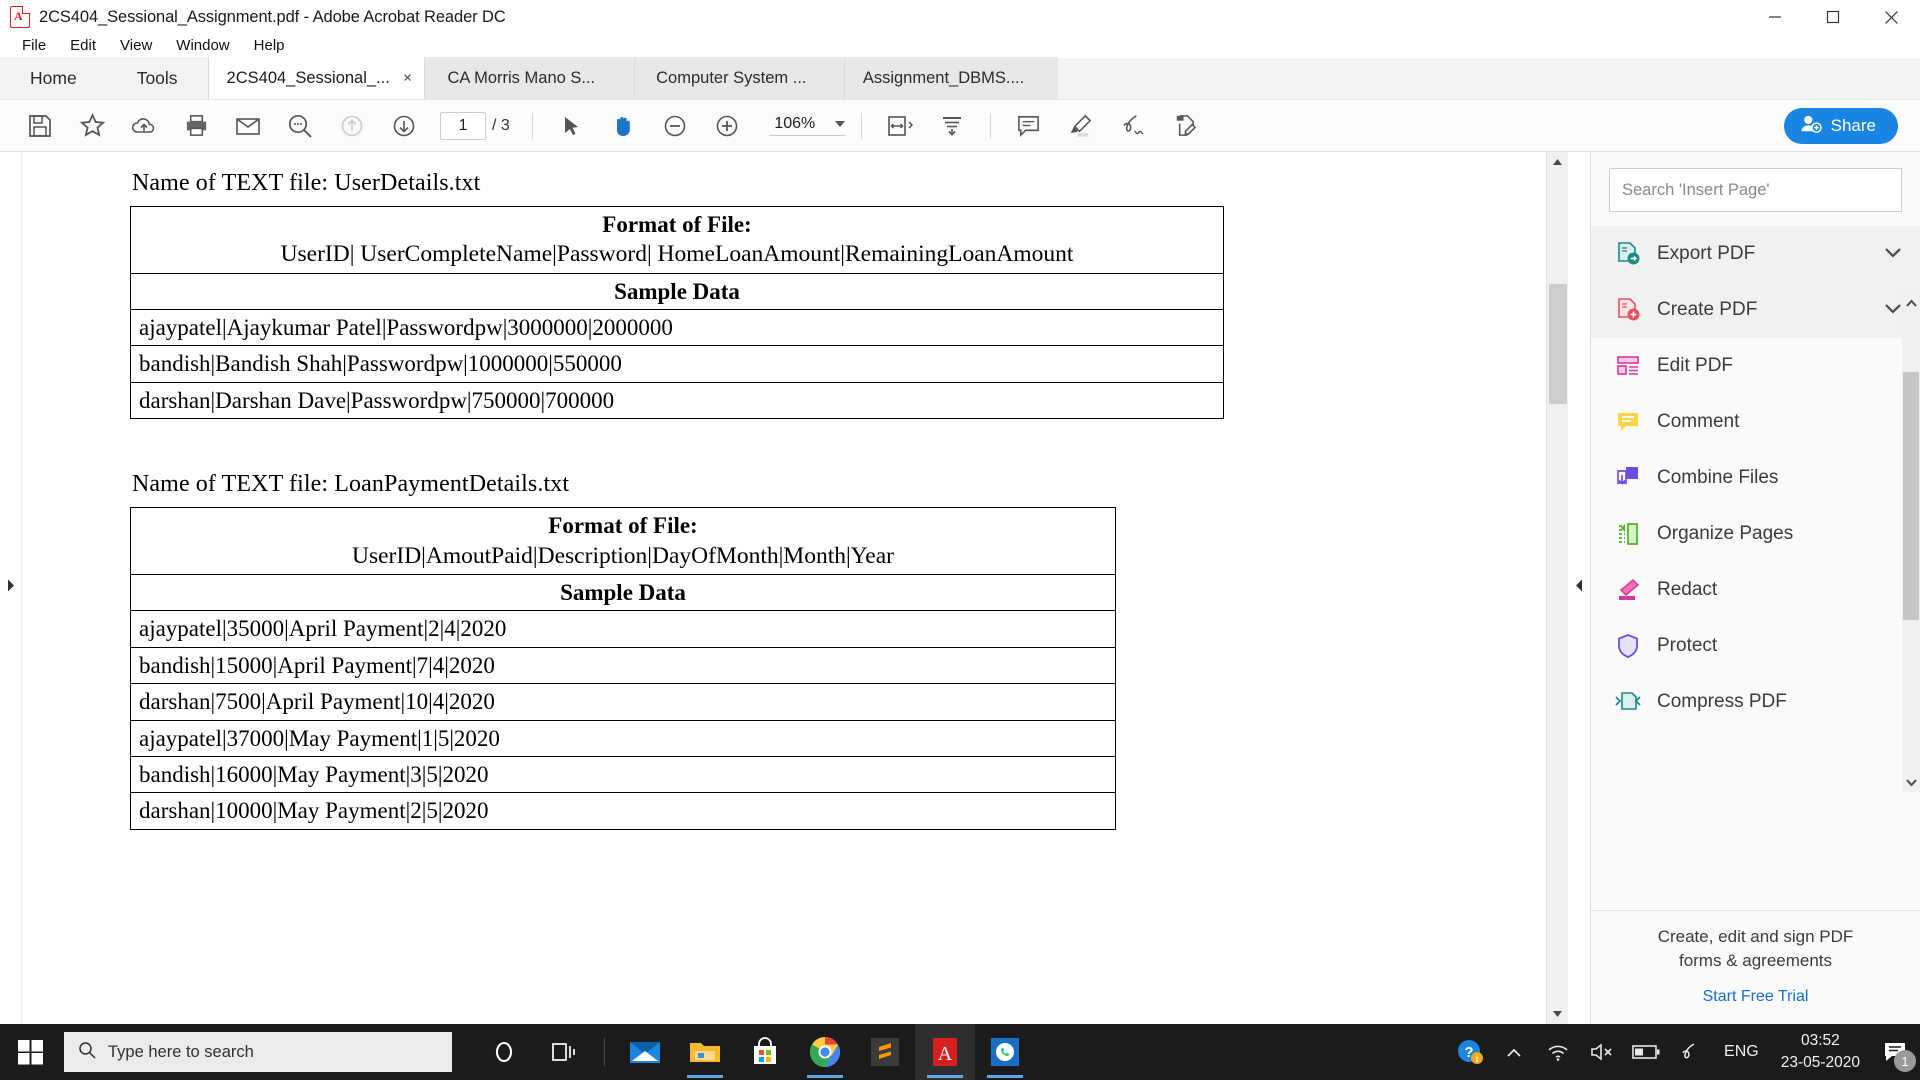 The height and width of the screenshot is (1080, 1920). Describe the element at coordinates (1690, 1052) in the screenshot. I see `pen-icon` at that location.